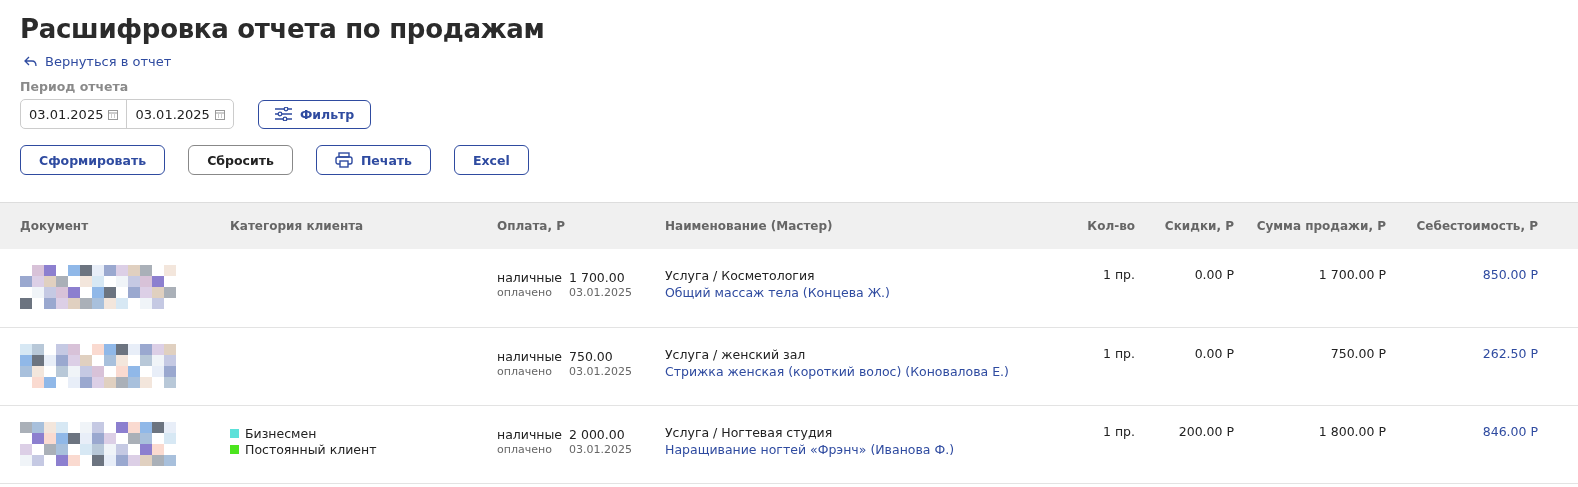 The image size is (1578, 487). Describe the element at coordinates (1206, 431) in the screenshot. I see `table-cell: 200.00 Р` at that location.